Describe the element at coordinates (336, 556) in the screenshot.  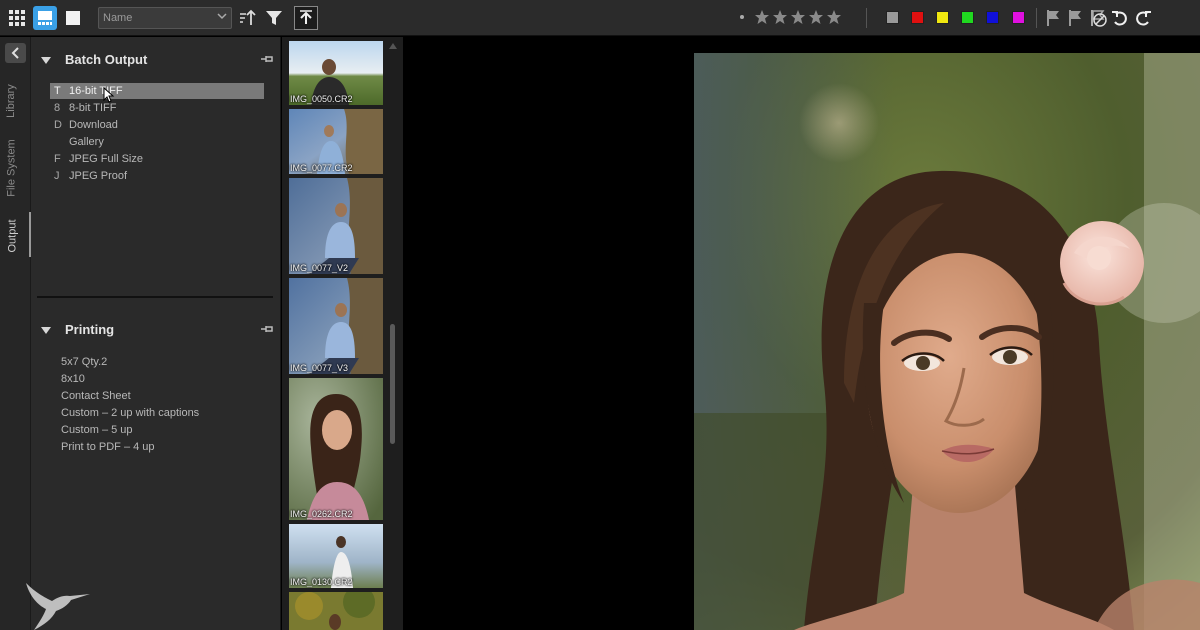
I see `thumbnail: IMG_0130.CR2` at that location.